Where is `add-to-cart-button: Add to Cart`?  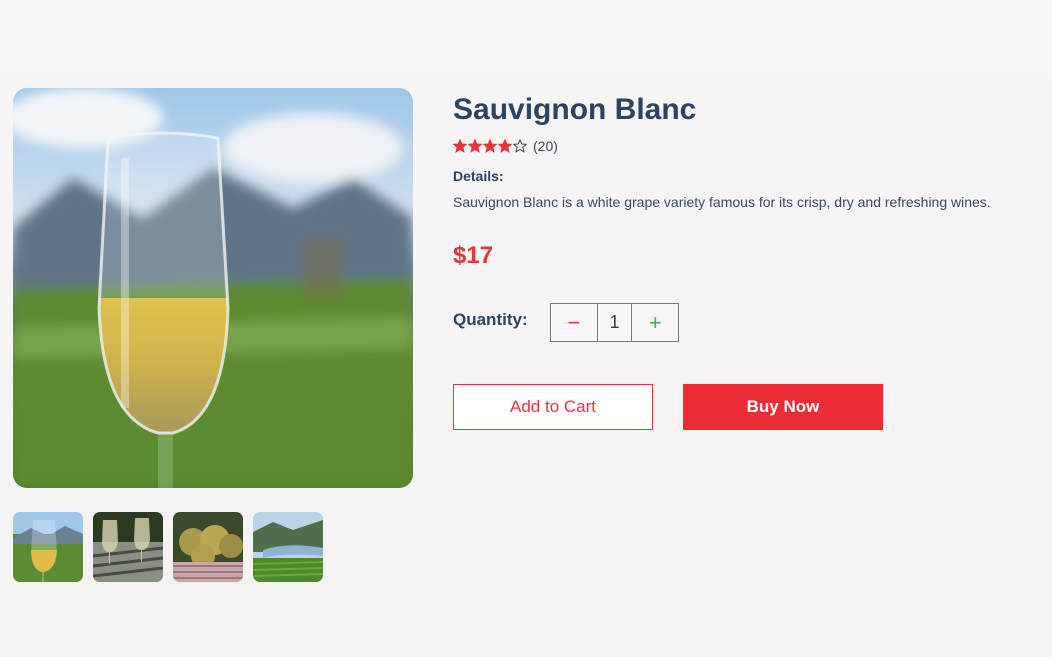 add-to-cart-button: Add to Cart is located at coordinates (553, 407).